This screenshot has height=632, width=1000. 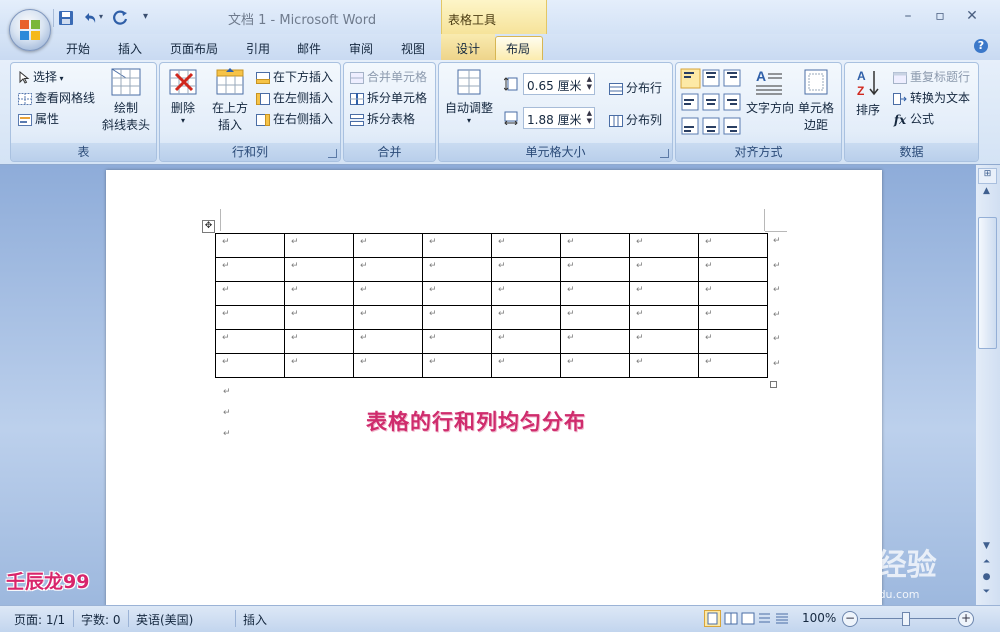 I want to click on split-cells-button: 拆分单元格, so click(x=388, y=97).